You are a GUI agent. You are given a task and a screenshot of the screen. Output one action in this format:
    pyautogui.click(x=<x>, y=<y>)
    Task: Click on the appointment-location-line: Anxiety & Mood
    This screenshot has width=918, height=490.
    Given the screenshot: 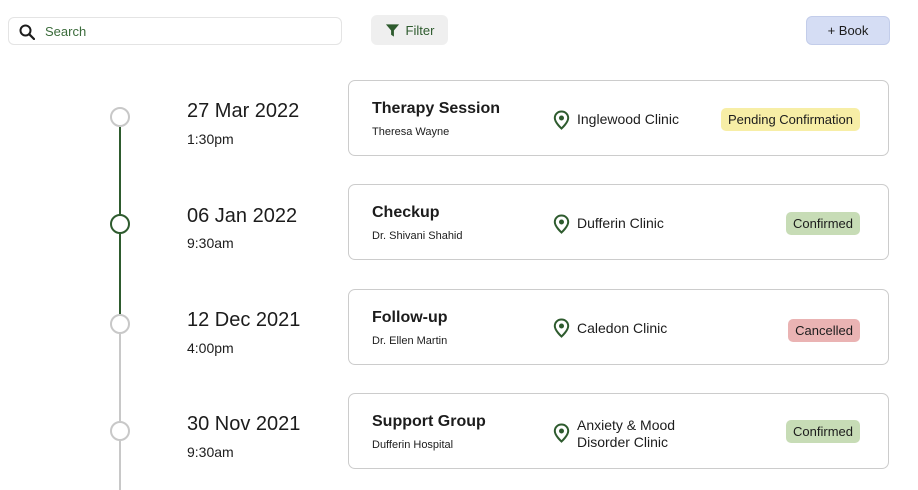 What is the action you would take?
    pyautogui.click(x=626, y=425)
    